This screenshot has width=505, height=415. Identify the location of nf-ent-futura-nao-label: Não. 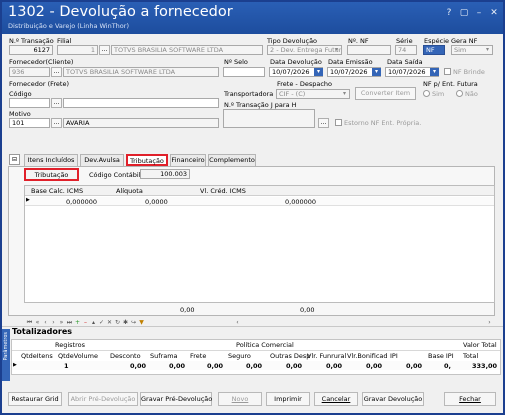
(471, 94).